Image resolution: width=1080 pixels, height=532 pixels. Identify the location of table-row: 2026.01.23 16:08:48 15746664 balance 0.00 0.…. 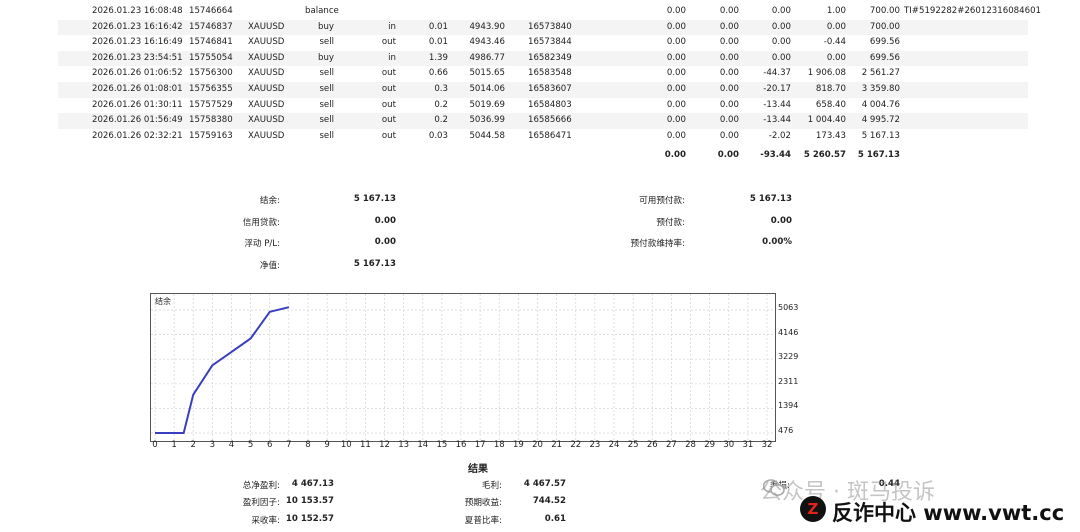
(549, 12).